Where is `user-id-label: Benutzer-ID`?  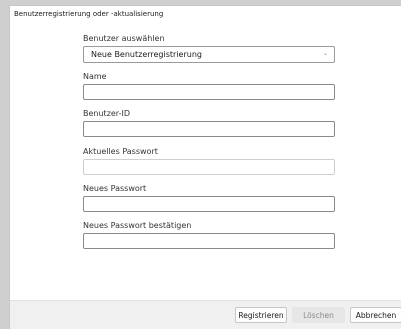
user-id-label: Benutzer-ID is located at coordinates (106, 113).